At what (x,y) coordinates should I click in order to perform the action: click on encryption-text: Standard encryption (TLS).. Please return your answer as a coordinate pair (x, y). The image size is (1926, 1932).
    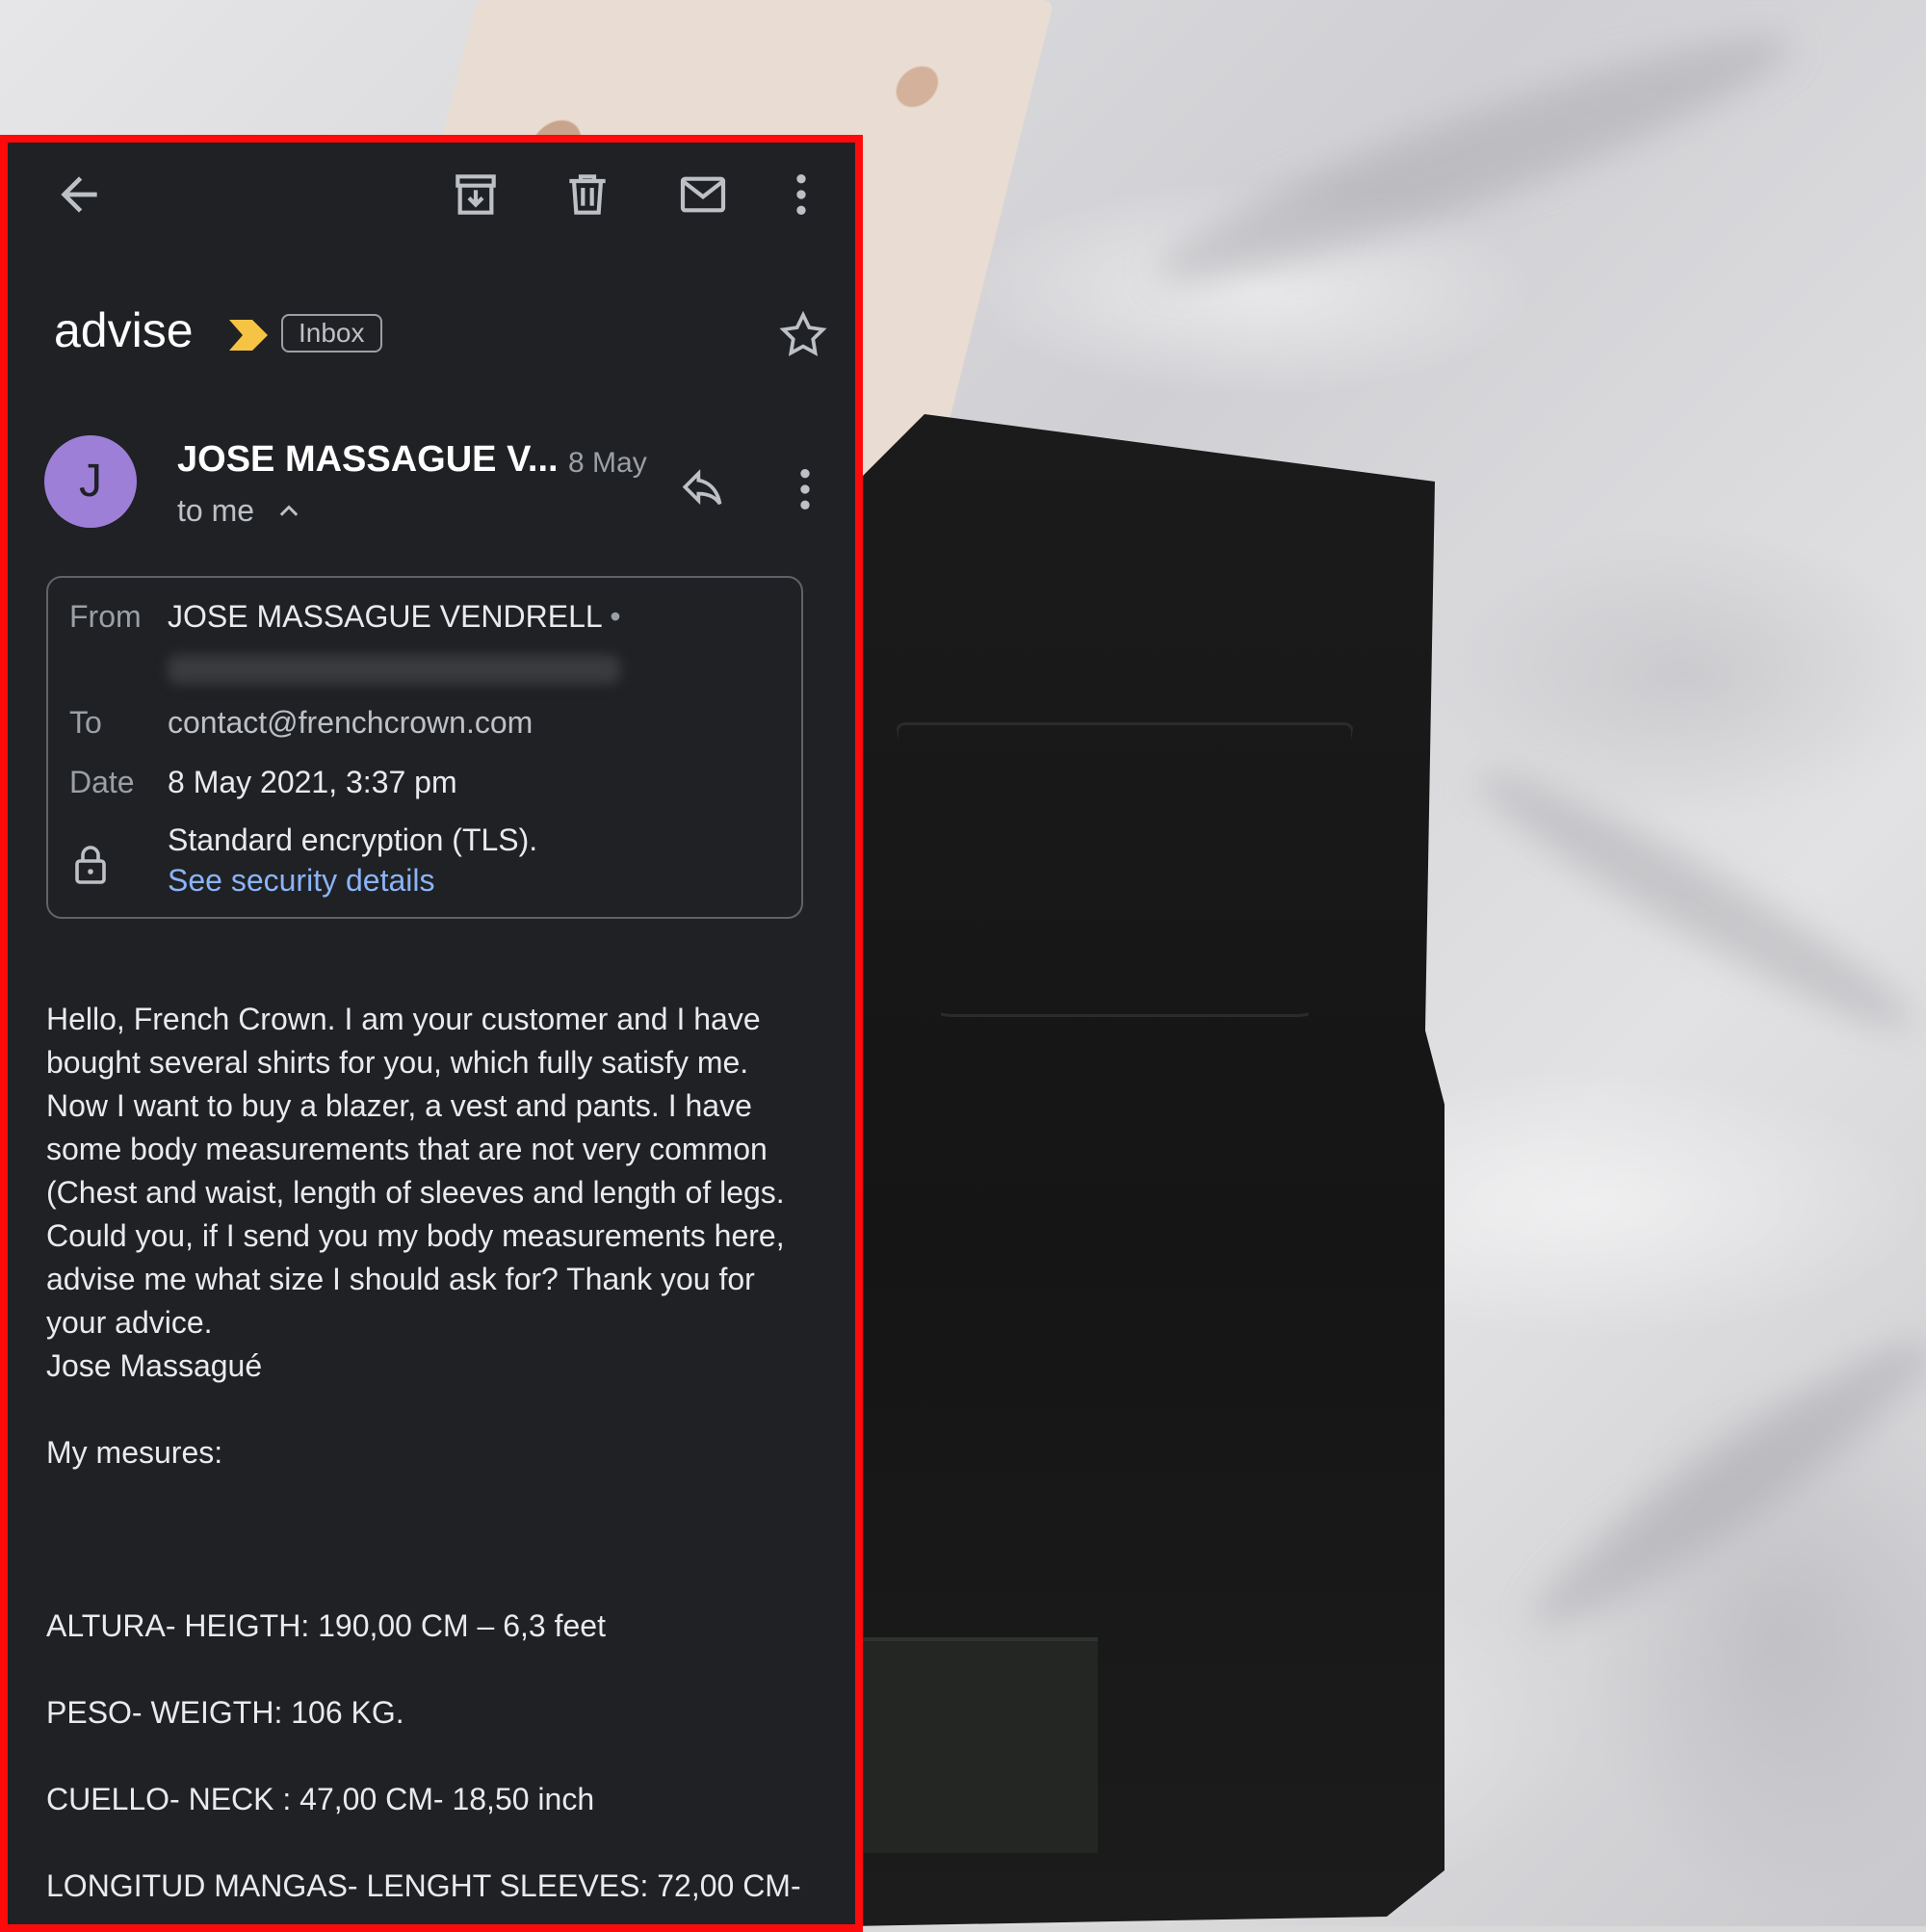
    Looking at the image, I should click on (353, 839).